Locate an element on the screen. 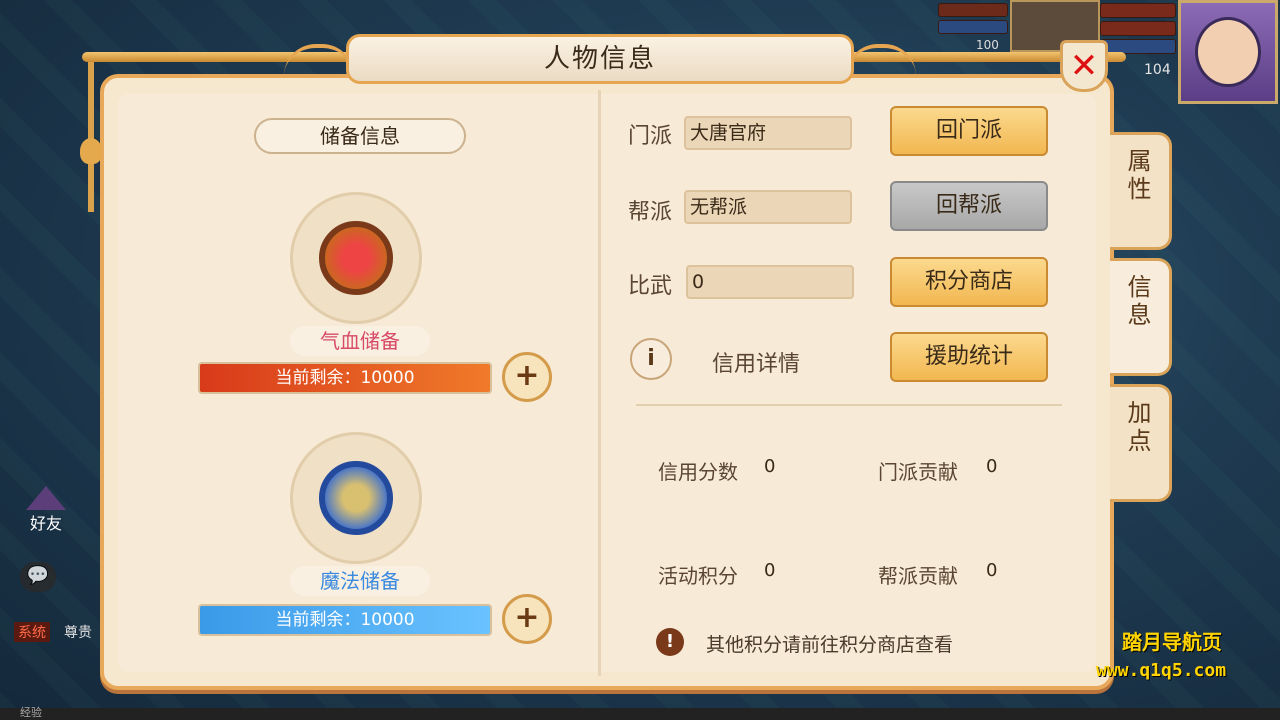 This screenshot has width=1280, height=720. activity-points-value: 0 is located at coordinates (770, 570).